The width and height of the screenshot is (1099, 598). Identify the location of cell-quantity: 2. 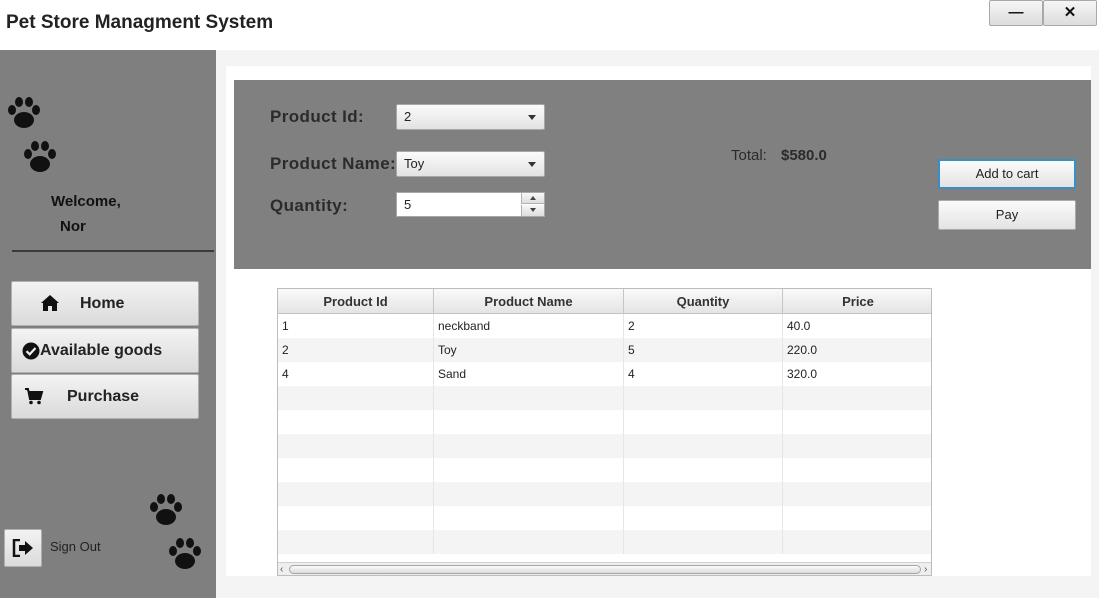
(703, 326).